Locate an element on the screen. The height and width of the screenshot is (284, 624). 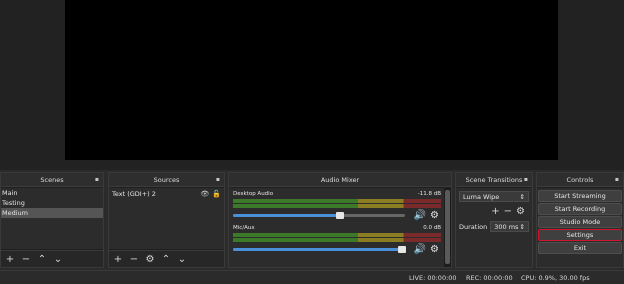
dock-title: Controls ▪ is located at coordinates (580, 180).